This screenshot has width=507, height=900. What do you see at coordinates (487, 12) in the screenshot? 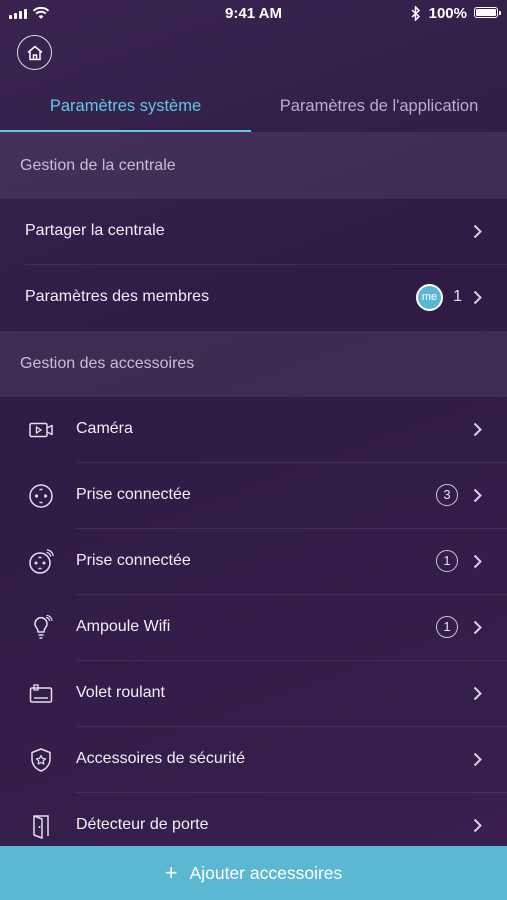
I see `battery-icon` at bounding box center [487, 12].